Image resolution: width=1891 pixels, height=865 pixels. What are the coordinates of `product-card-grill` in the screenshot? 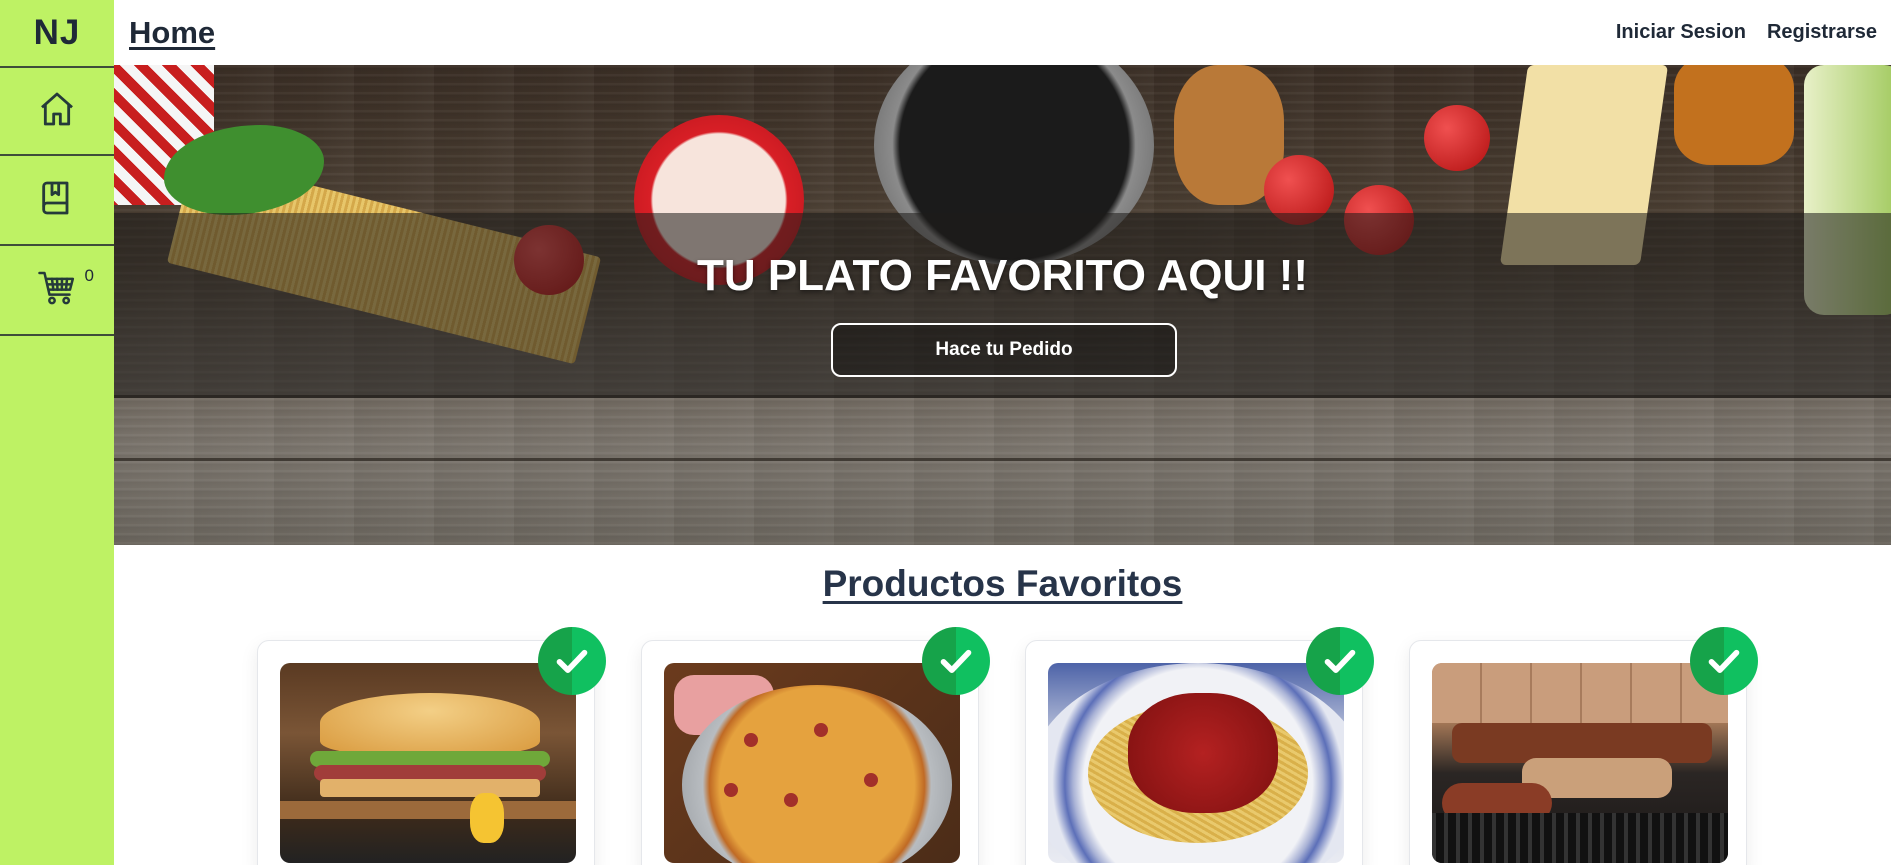 It's located at (1583, 746).